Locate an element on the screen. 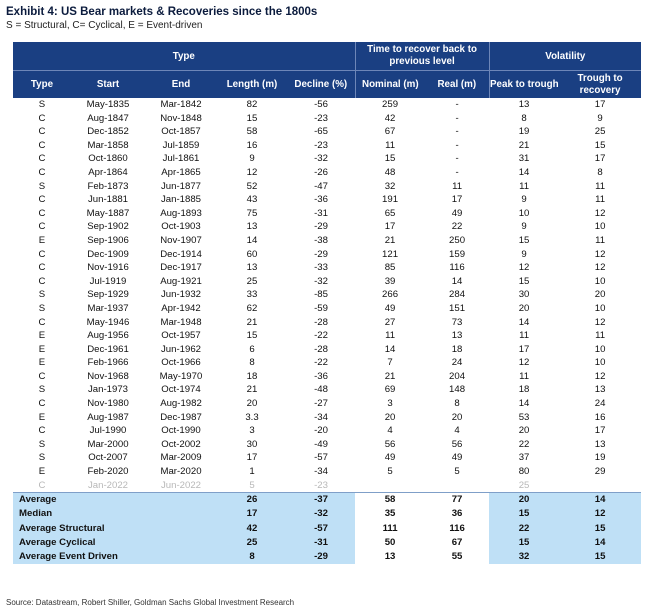  cell-peak-to-trough: 8 is located at coordinates (524, 118).